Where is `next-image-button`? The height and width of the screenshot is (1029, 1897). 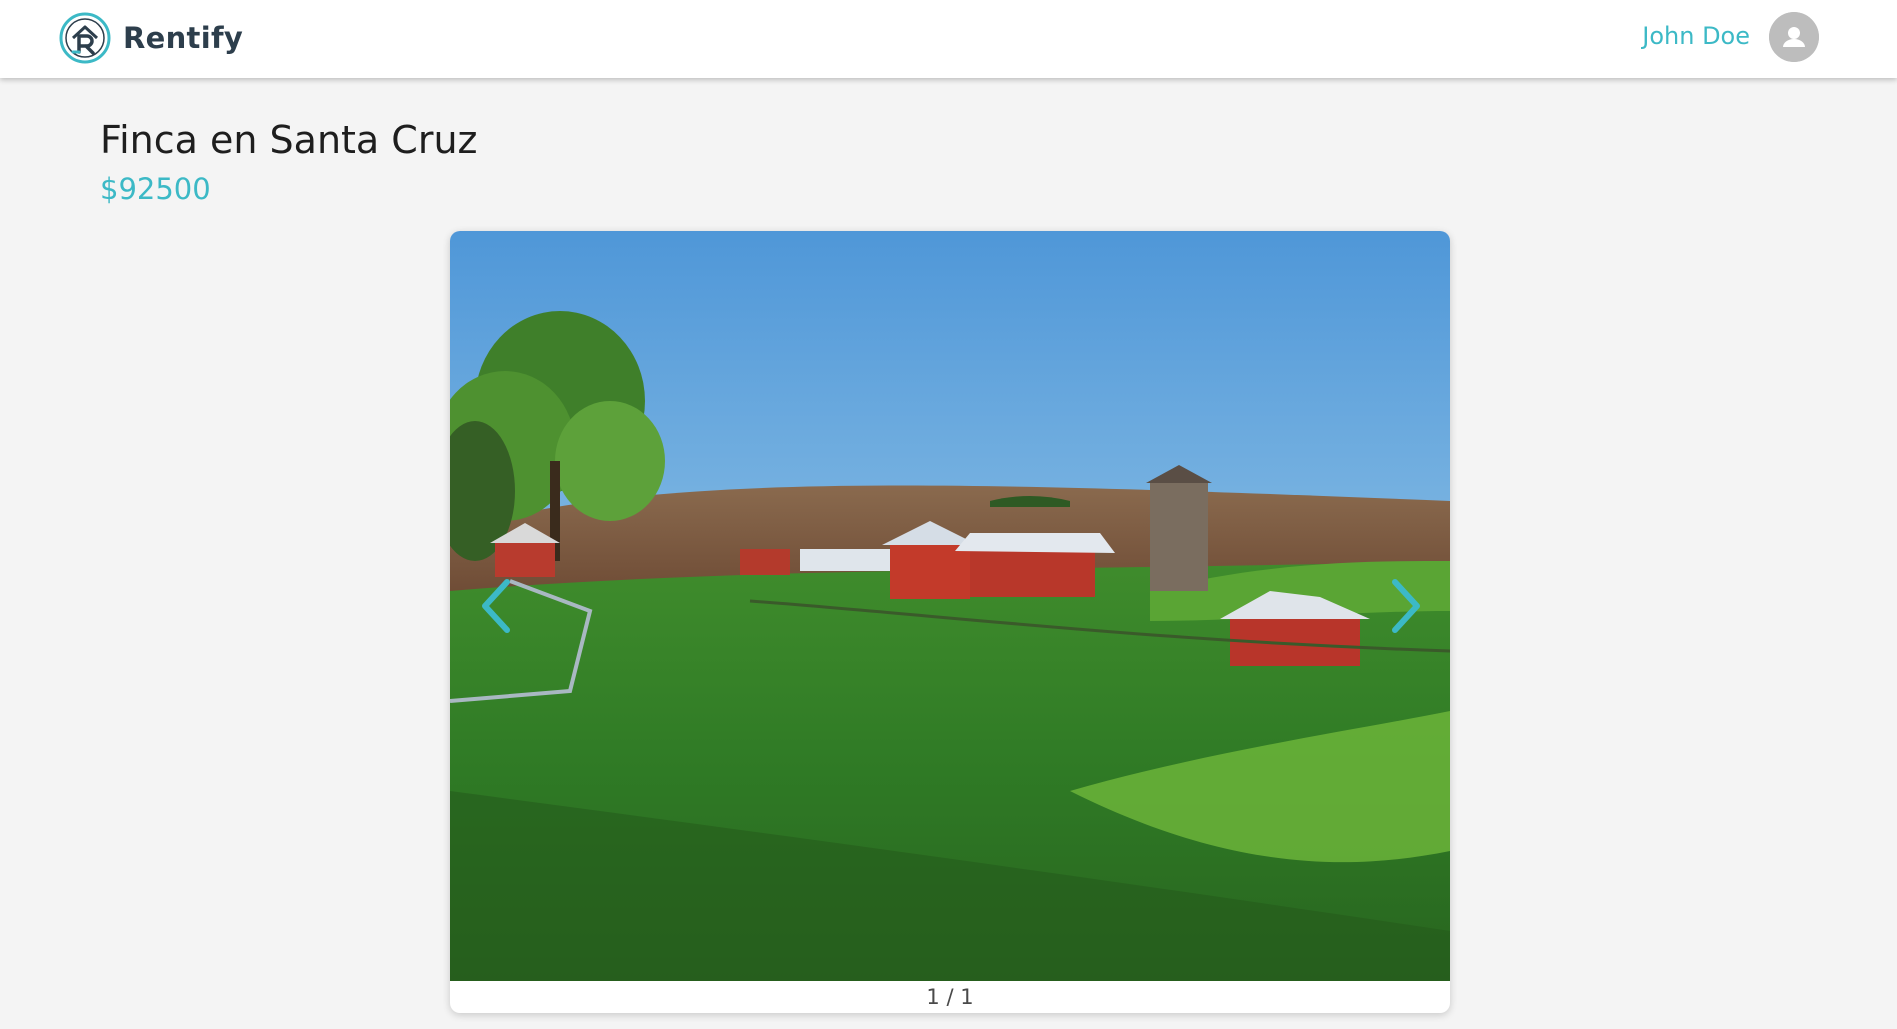
next-image-button is located at coordinates (1406, 606).